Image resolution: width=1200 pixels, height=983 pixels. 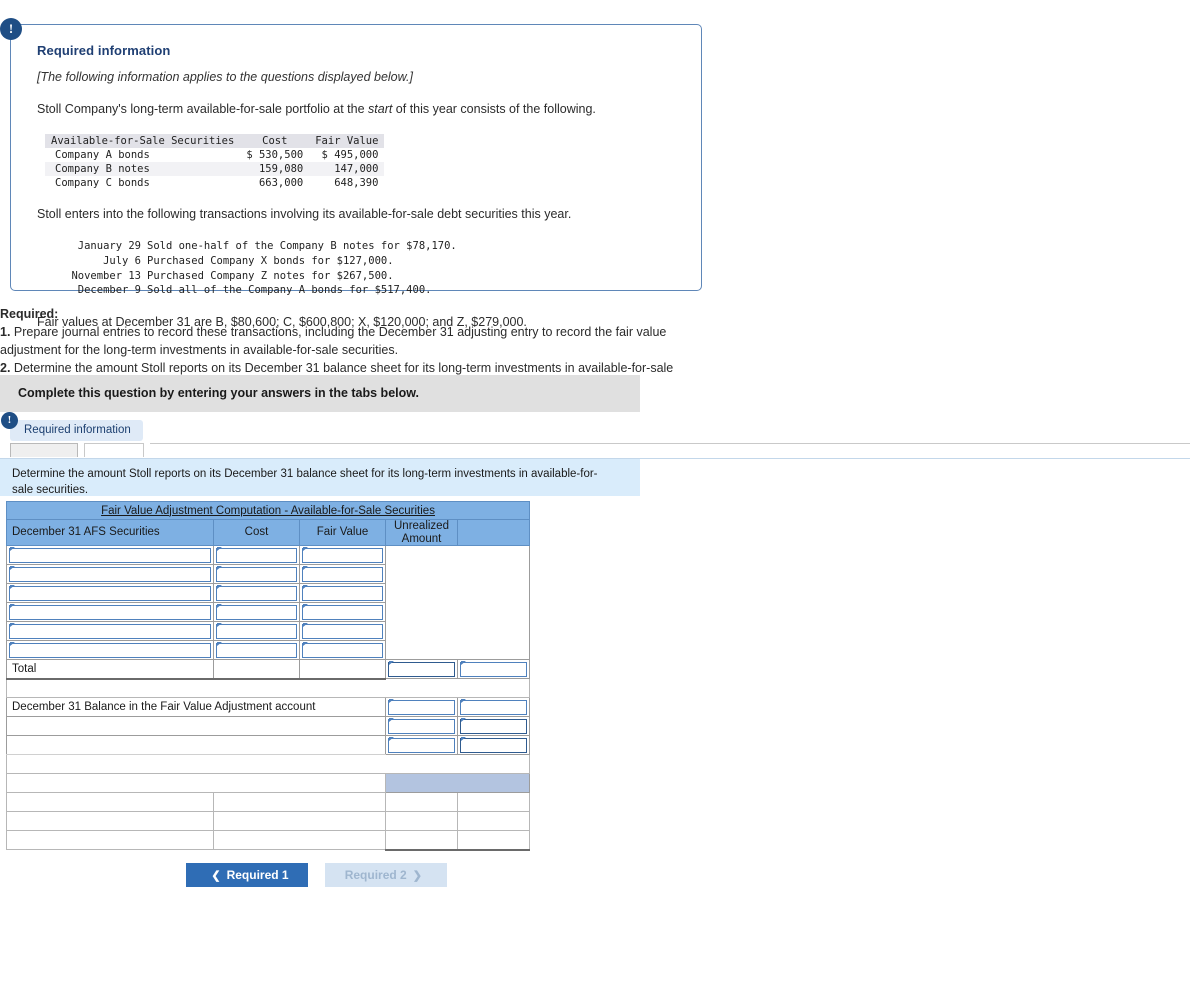 What do you see at coordinates (380, 109) in the screenshot?
I see `portfolio-intro-italic: start` at bounding box center [380, 109].